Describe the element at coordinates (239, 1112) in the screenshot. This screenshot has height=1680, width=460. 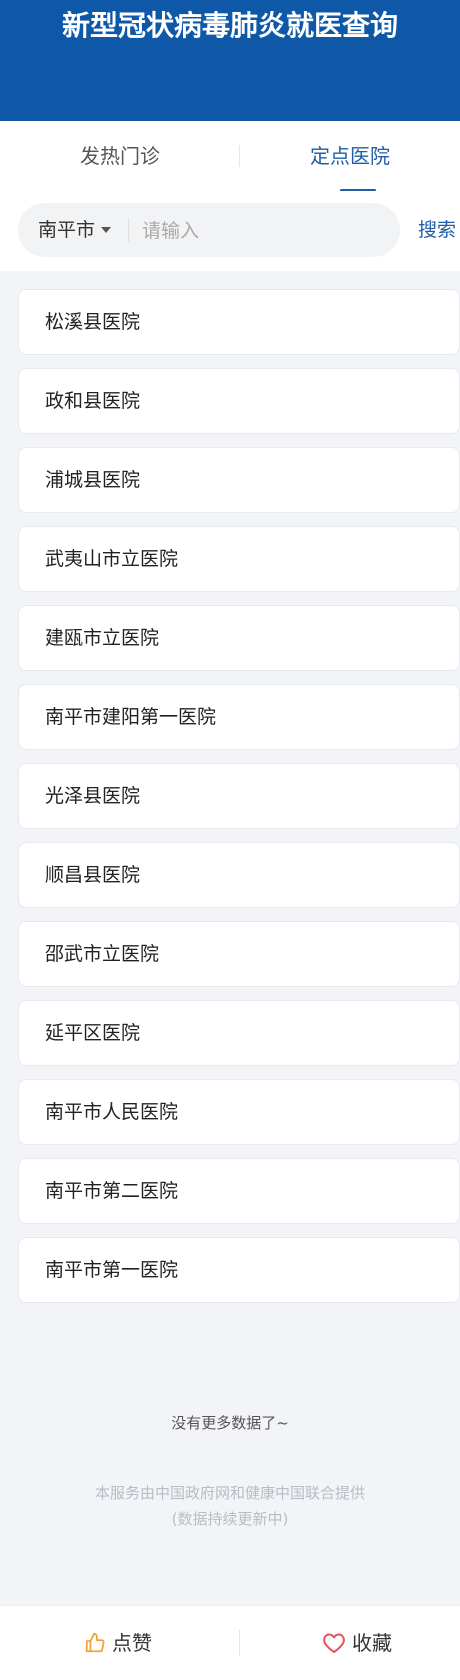
I see `hospital-card: 南平市人民医院` at that location.